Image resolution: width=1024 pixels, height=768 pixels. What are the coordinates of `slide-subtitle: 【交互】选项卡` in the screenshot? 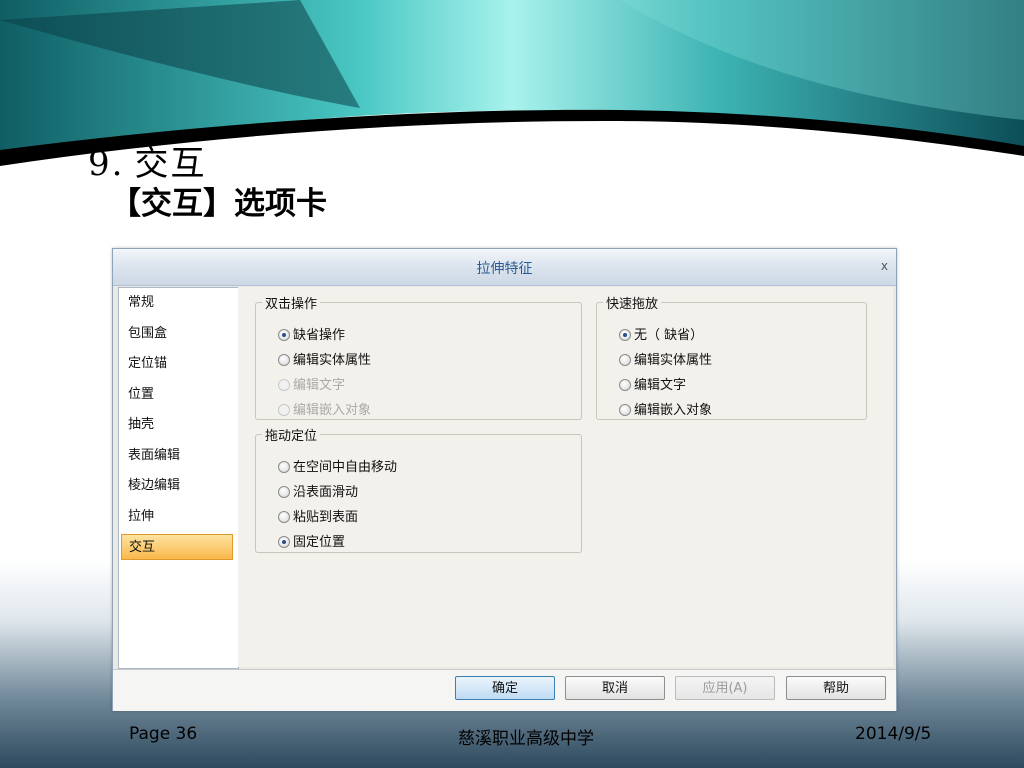 It's located at (218, 204).